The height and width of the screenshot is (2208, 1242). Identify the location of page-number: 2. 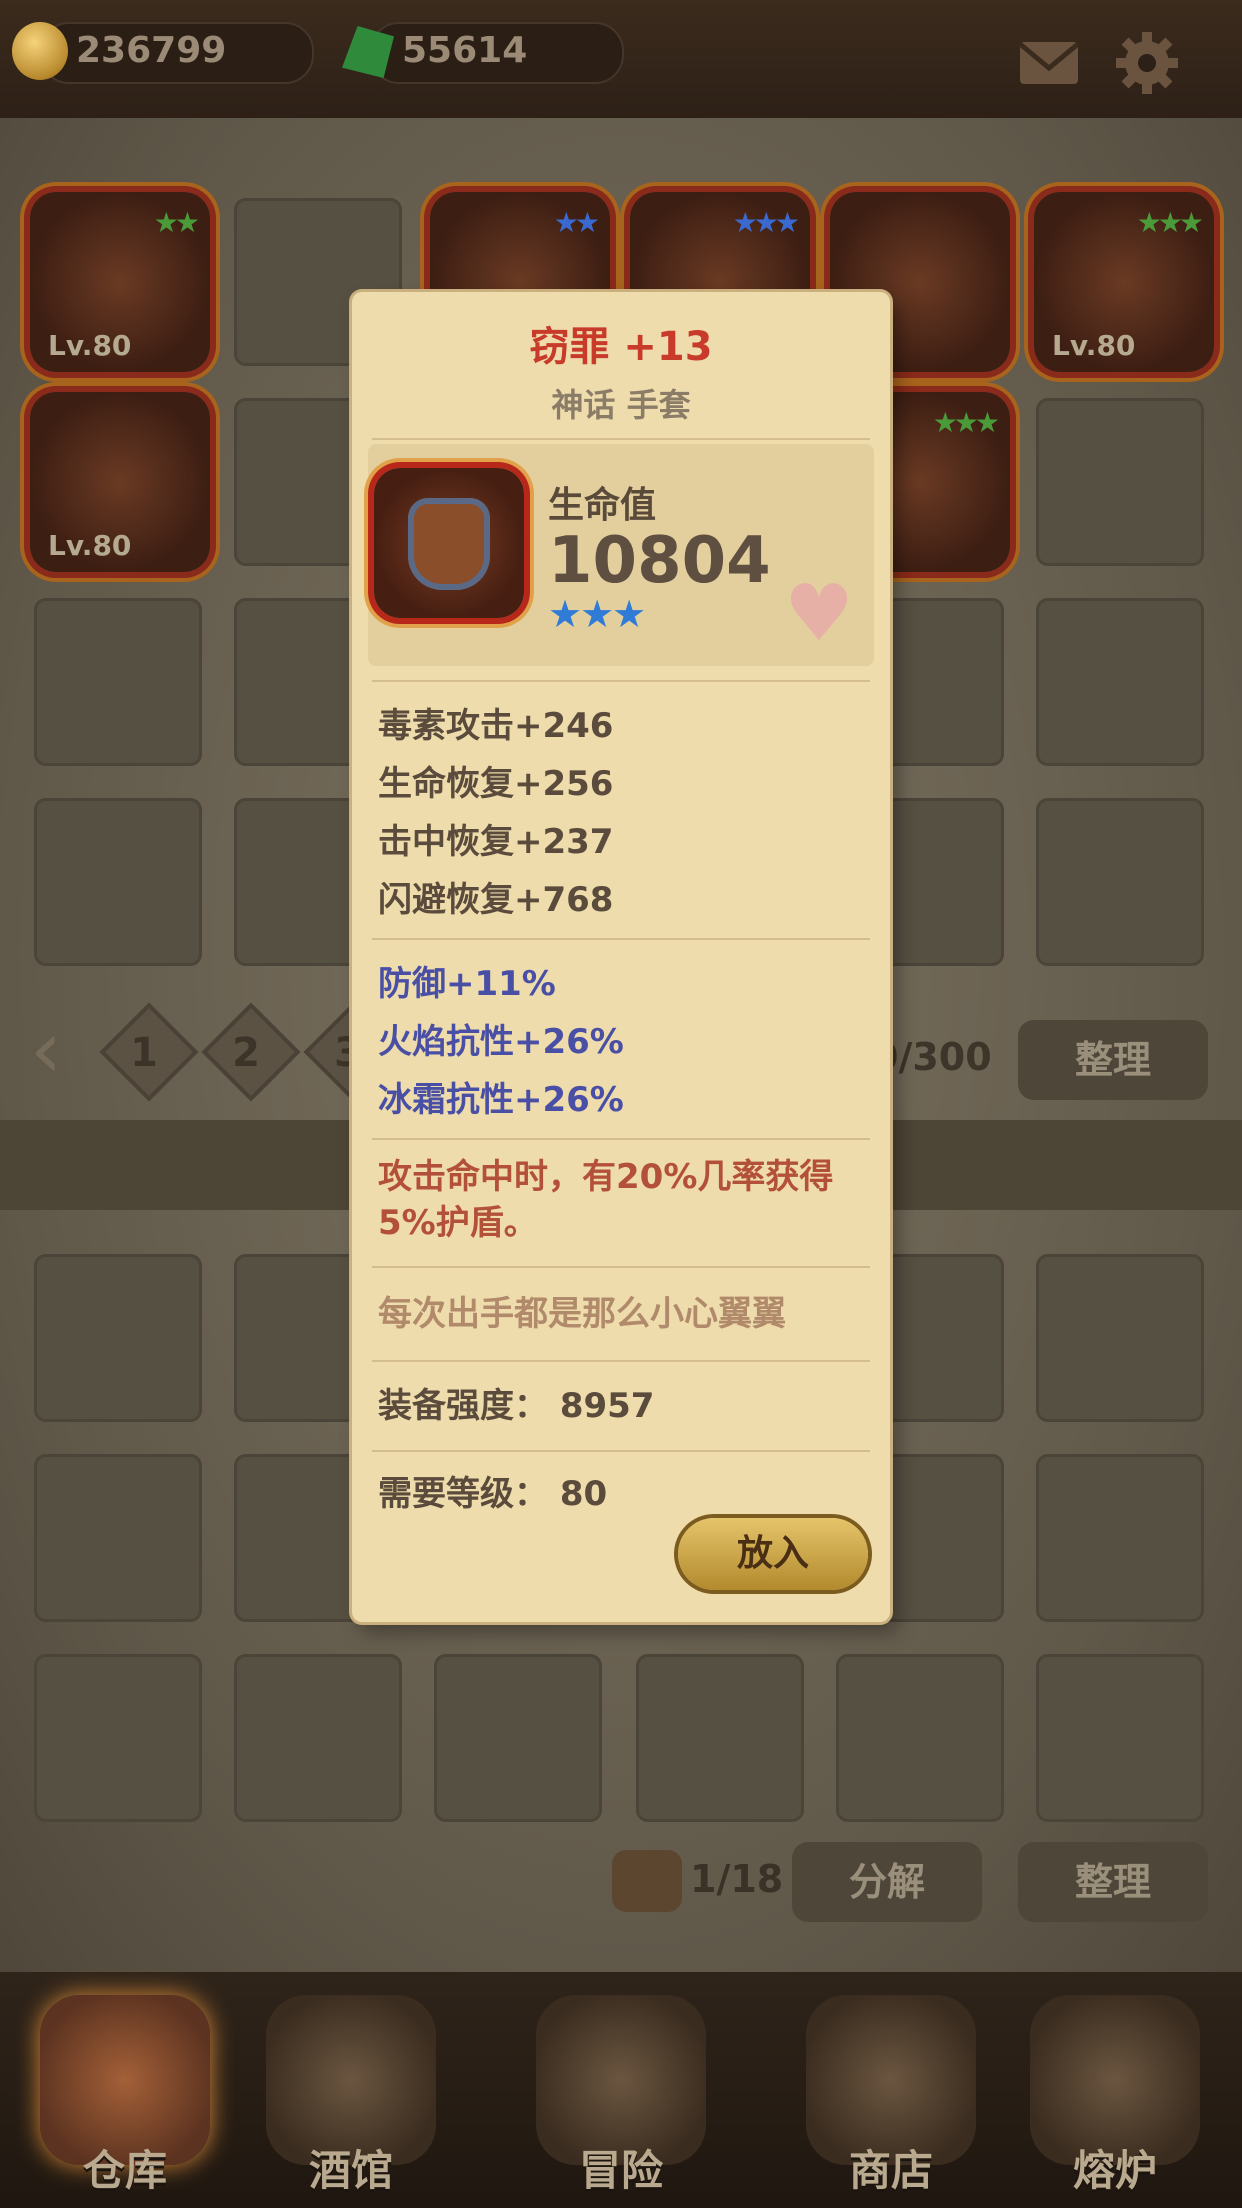
(246, 1053).